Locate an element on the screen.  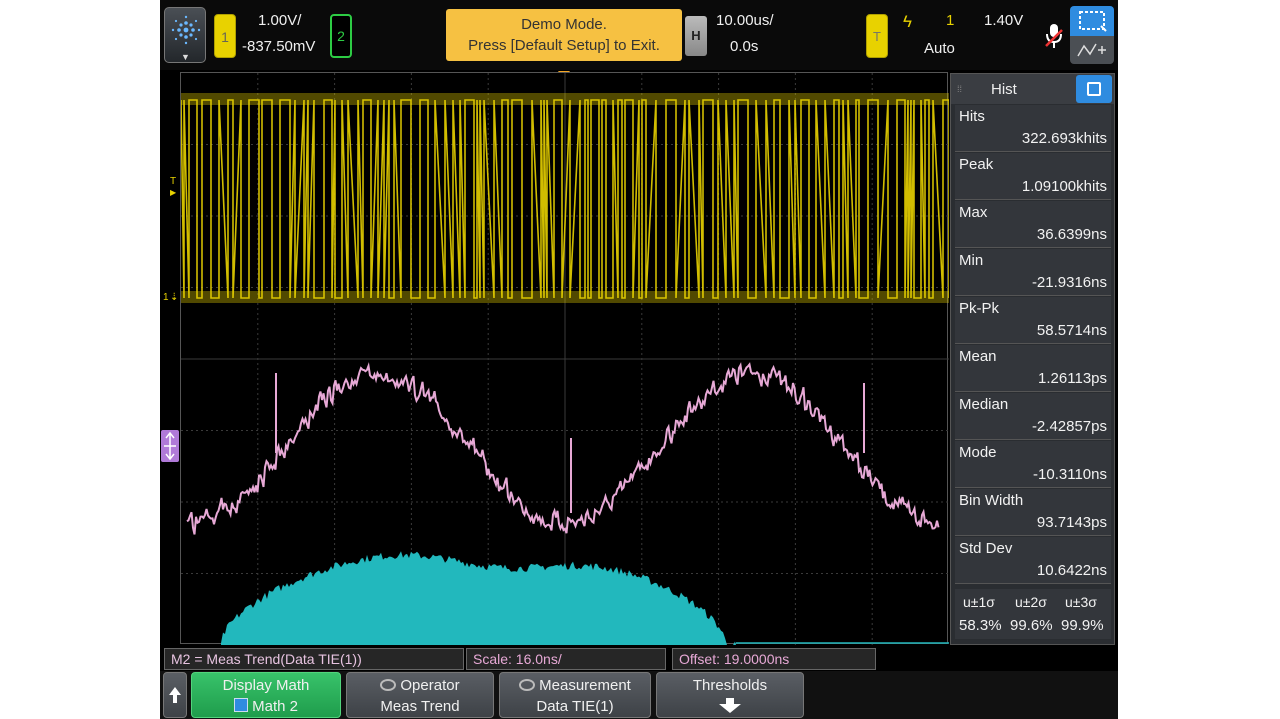
math2-row: Math 2 is located at coordinates (266, 706).